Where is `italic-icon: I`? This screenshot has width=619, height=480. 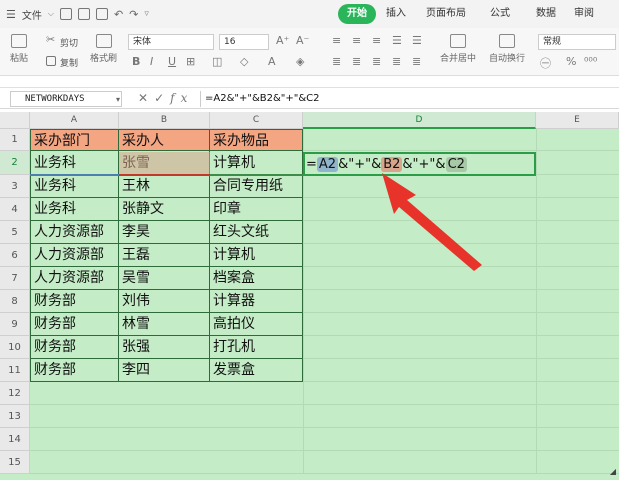
italic-icon: I is located at coordinates (151, 61).